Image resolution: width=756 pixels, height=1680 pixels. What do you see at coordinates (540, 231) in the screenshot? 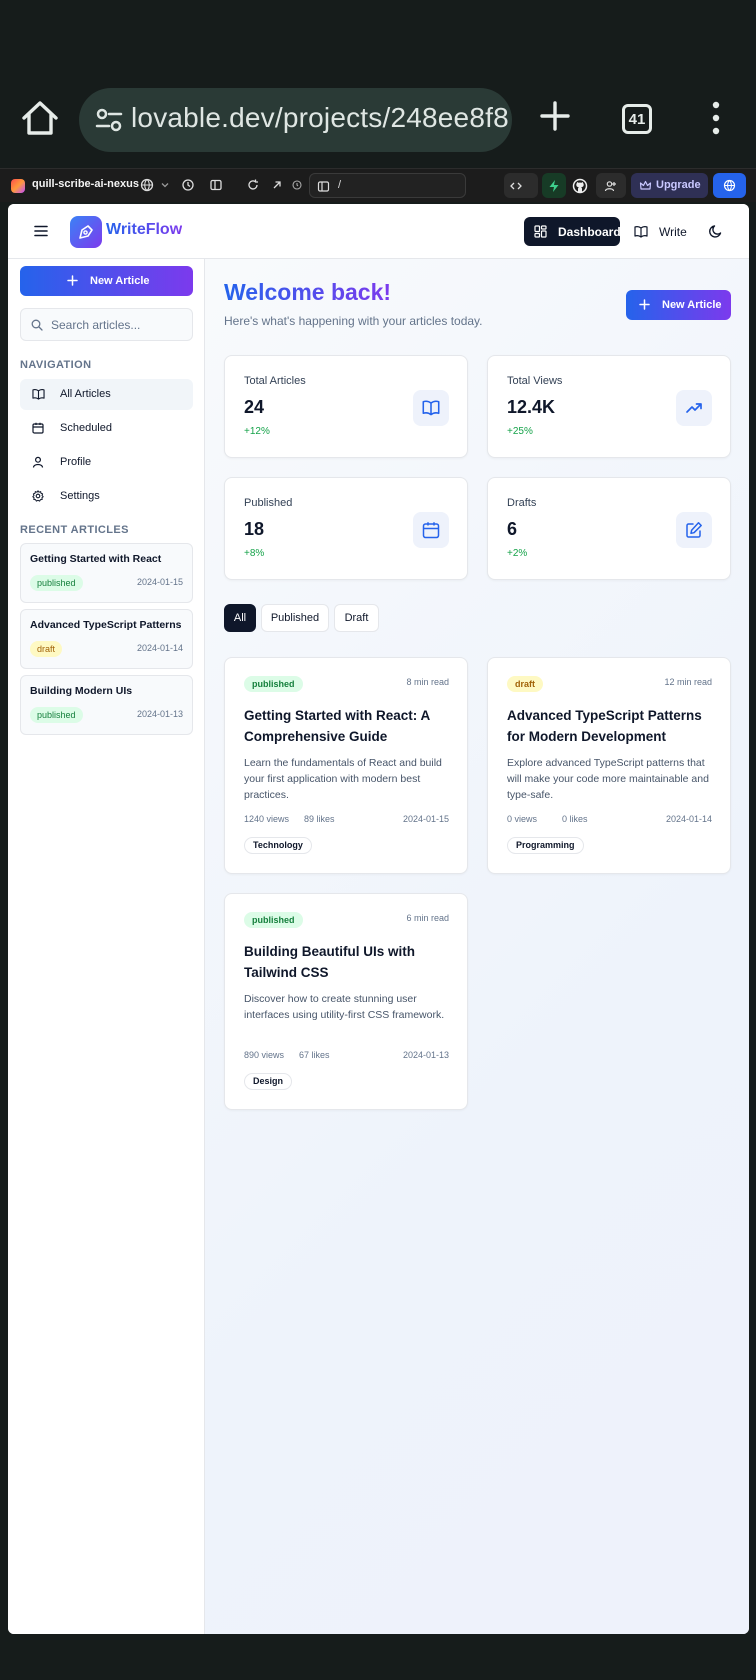
I see `dashboard-icon` at bounding box center [540, 231].